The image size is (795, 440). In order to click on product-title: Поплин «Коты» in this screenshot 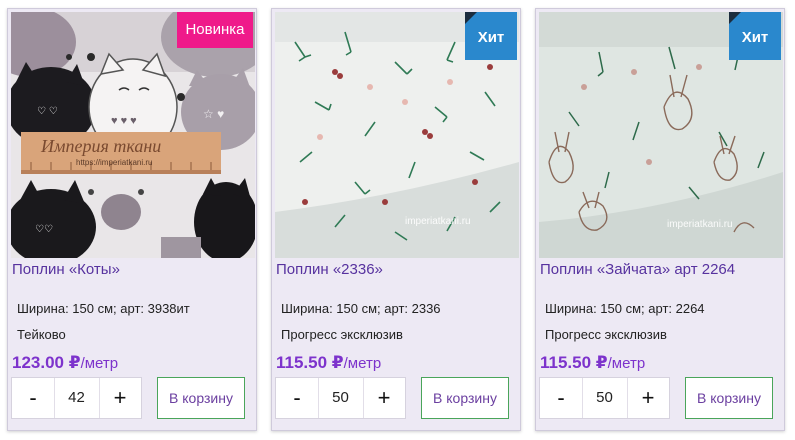, I will do `click(66, 269)`.